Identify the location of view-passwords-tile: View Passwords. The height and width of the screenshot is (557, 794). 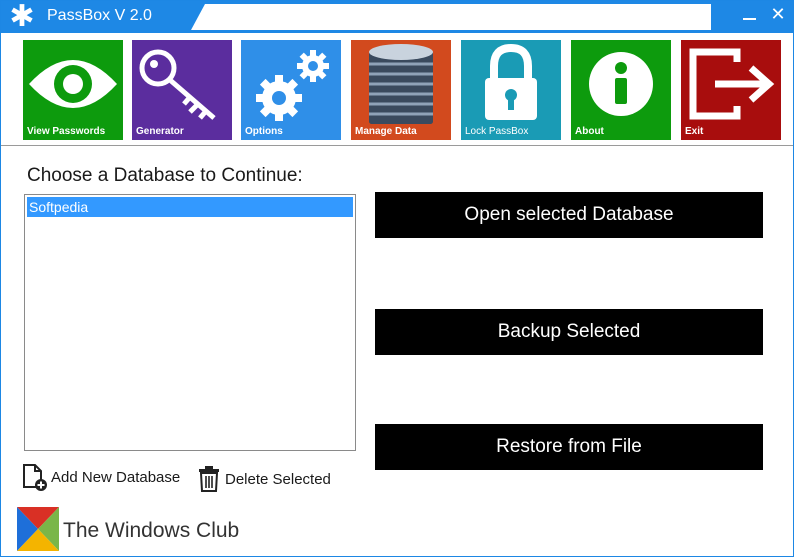
(73, 90).